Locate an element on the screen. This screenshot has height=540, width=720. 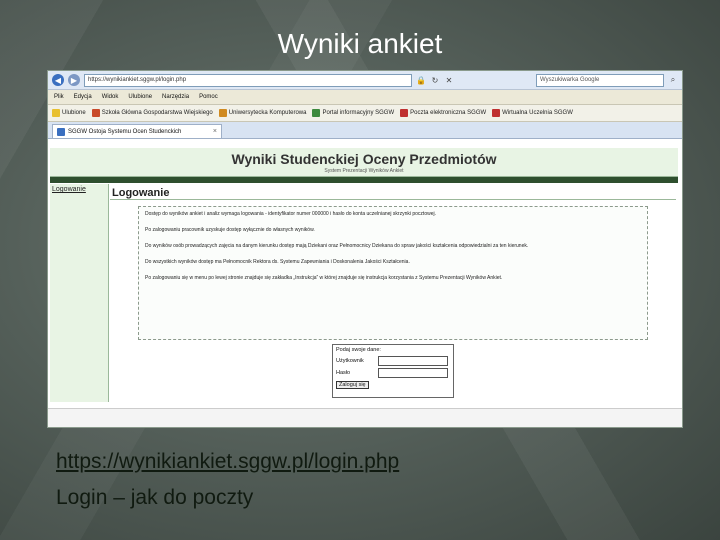
favorite-item: Poczta elektroniczna SGGW is located at coordinates (443, 113).